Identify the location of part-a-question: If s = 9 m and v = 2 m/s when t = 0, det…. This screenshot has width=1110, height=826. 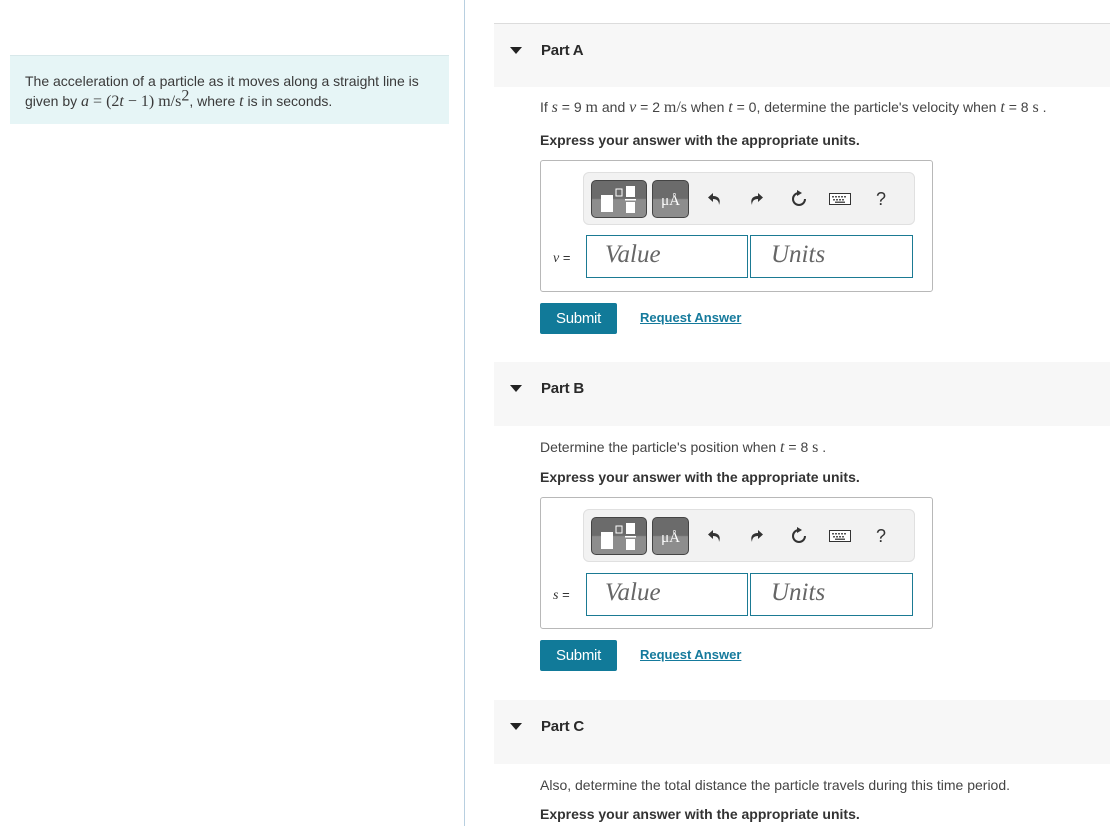
(793, 108).